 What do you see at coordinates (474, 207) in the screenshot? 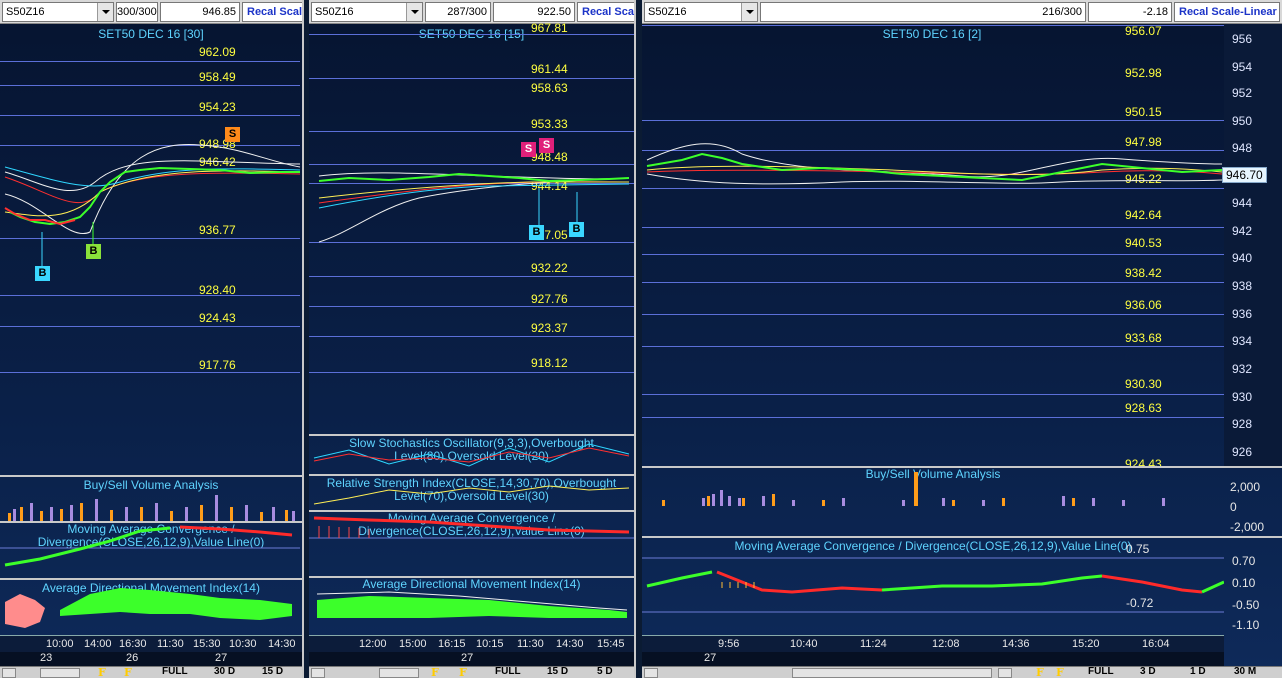
I see `price-series-svg` at bounding box center [474, 207].